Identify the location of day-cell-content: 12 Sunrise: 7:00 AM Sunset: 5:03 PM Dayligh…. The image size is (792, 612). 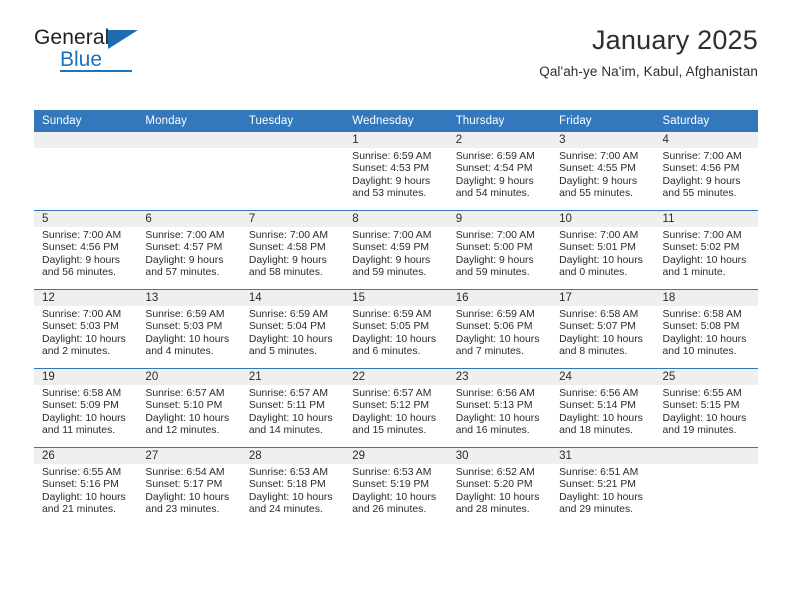
(86, 329).